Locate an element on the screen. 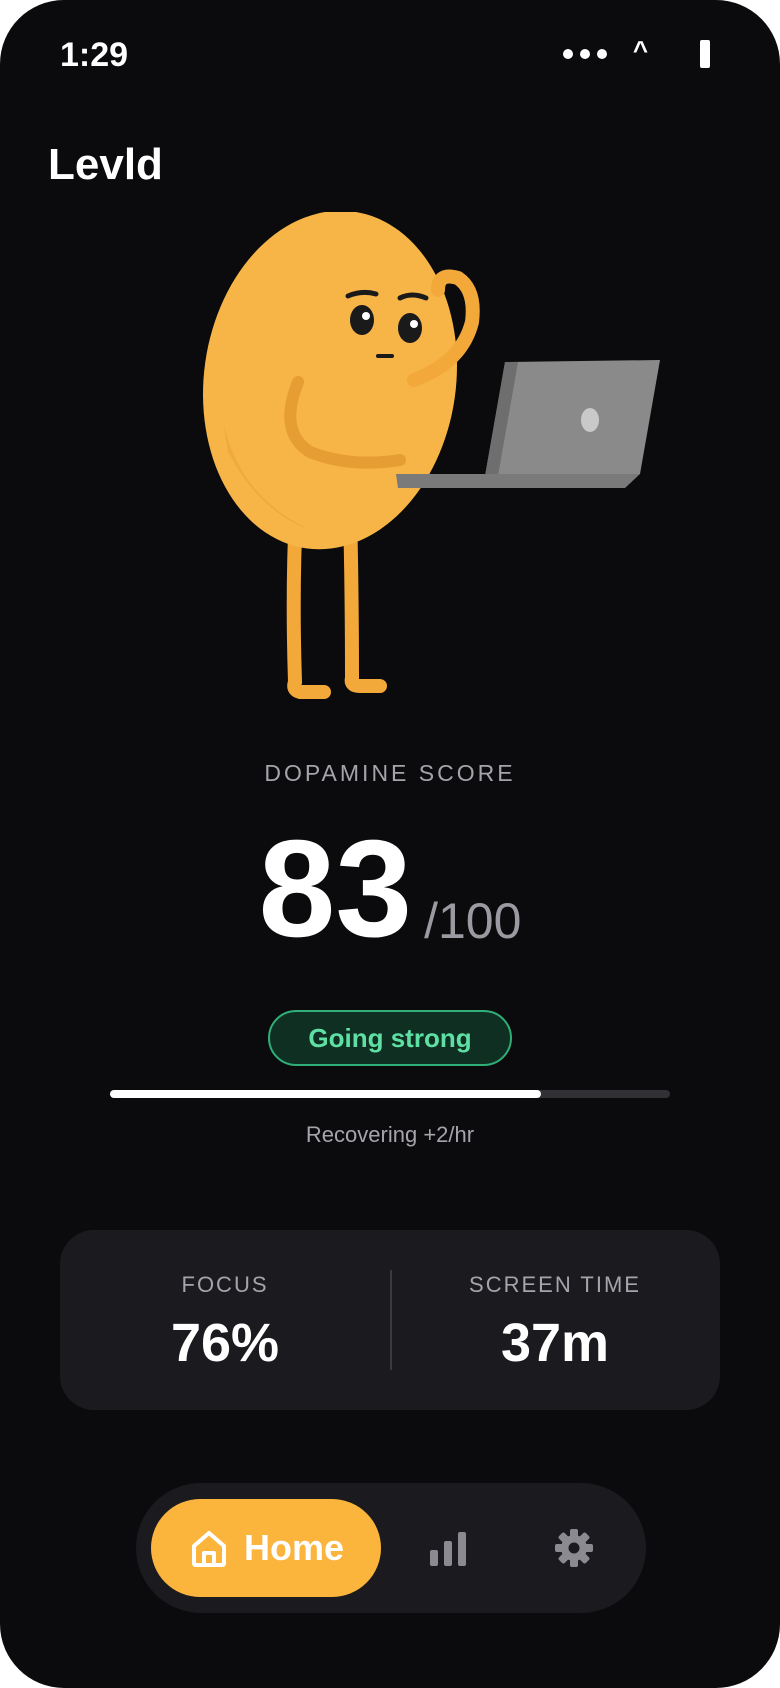 The height and width of the screenshot is (1688, 780). bar-chart-icon is located at coordinates (448, 1548).